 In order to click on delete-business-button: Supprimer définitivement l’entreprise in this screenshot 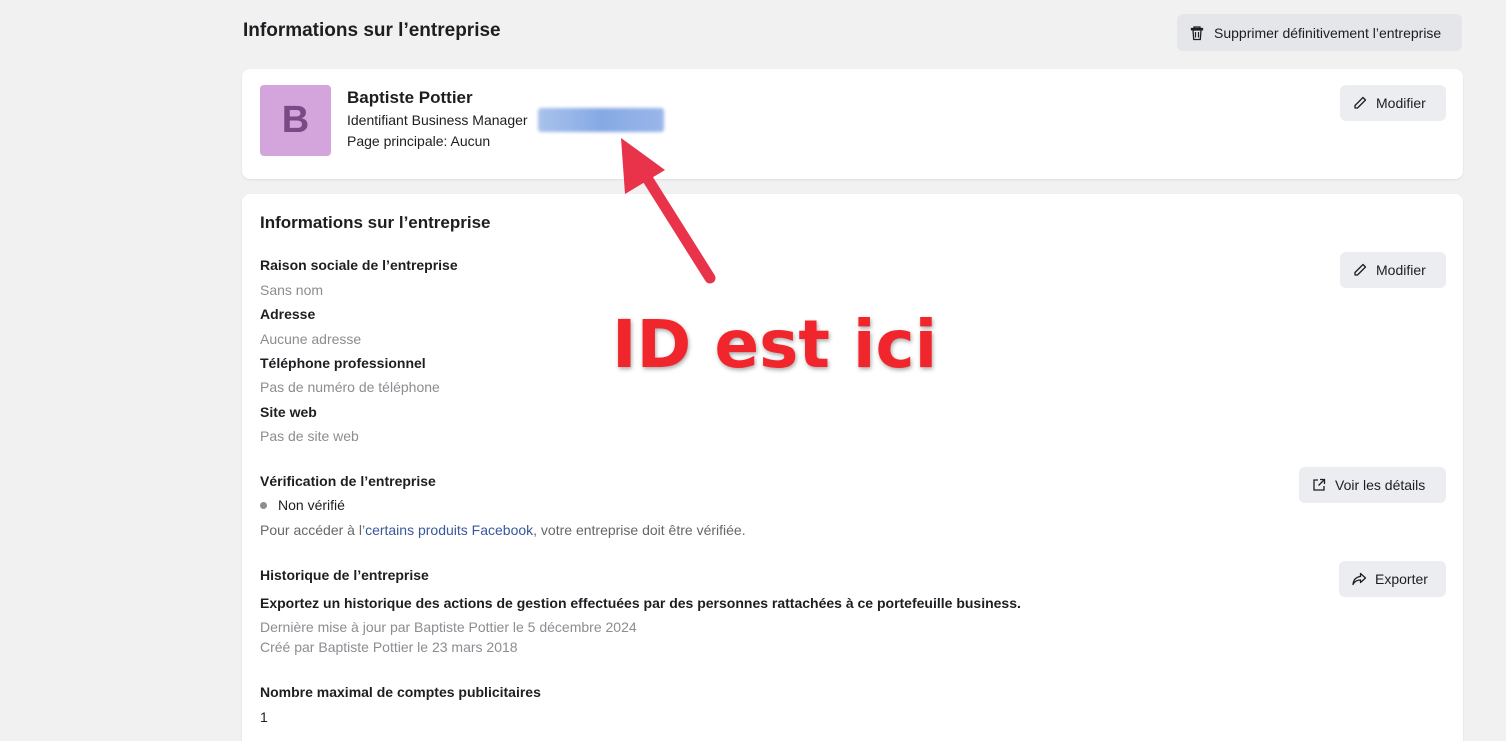, I will do `click(1319, 32)`.